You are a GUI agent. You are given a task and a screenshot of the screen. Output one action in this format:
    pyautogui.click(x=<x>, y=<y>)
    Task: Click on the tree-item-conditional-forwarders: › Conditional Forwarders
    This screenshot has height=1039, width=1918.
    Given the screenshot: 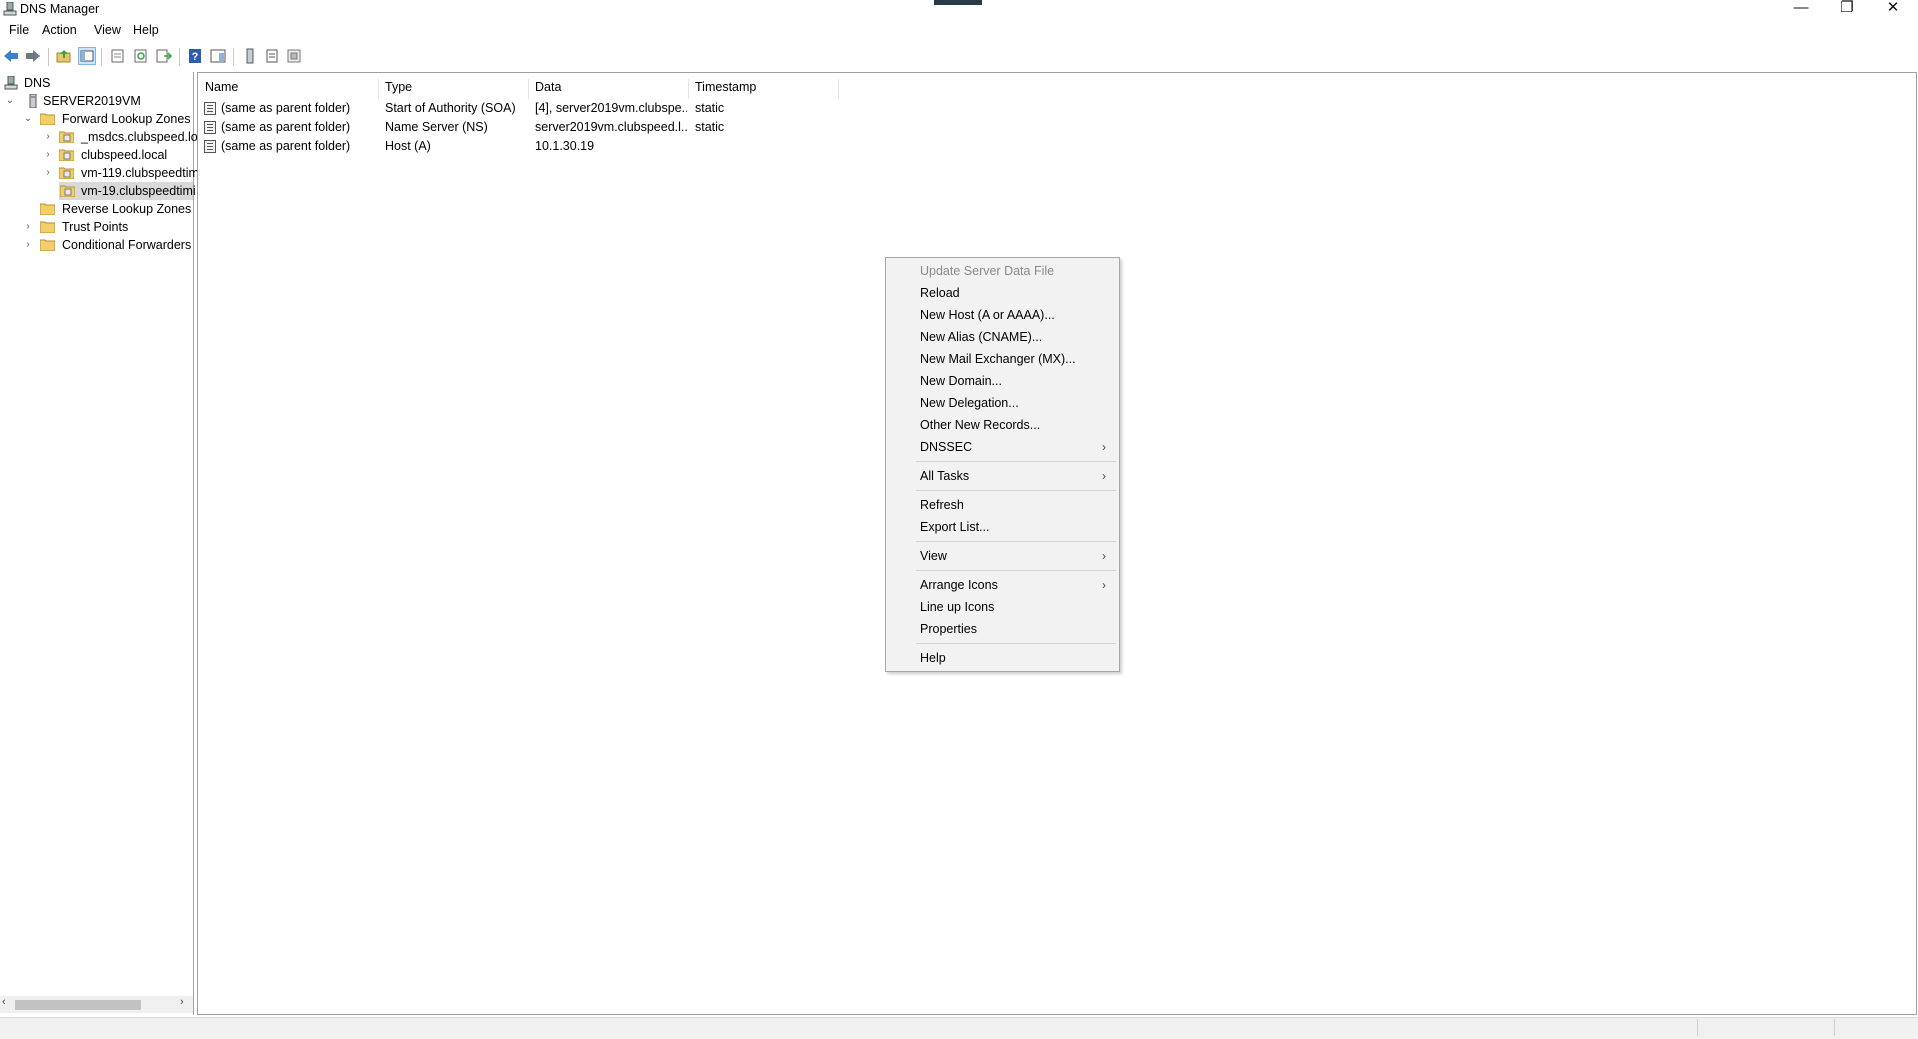 What is the action you would take?
    pyautogui.click(x=107, y=245)
    